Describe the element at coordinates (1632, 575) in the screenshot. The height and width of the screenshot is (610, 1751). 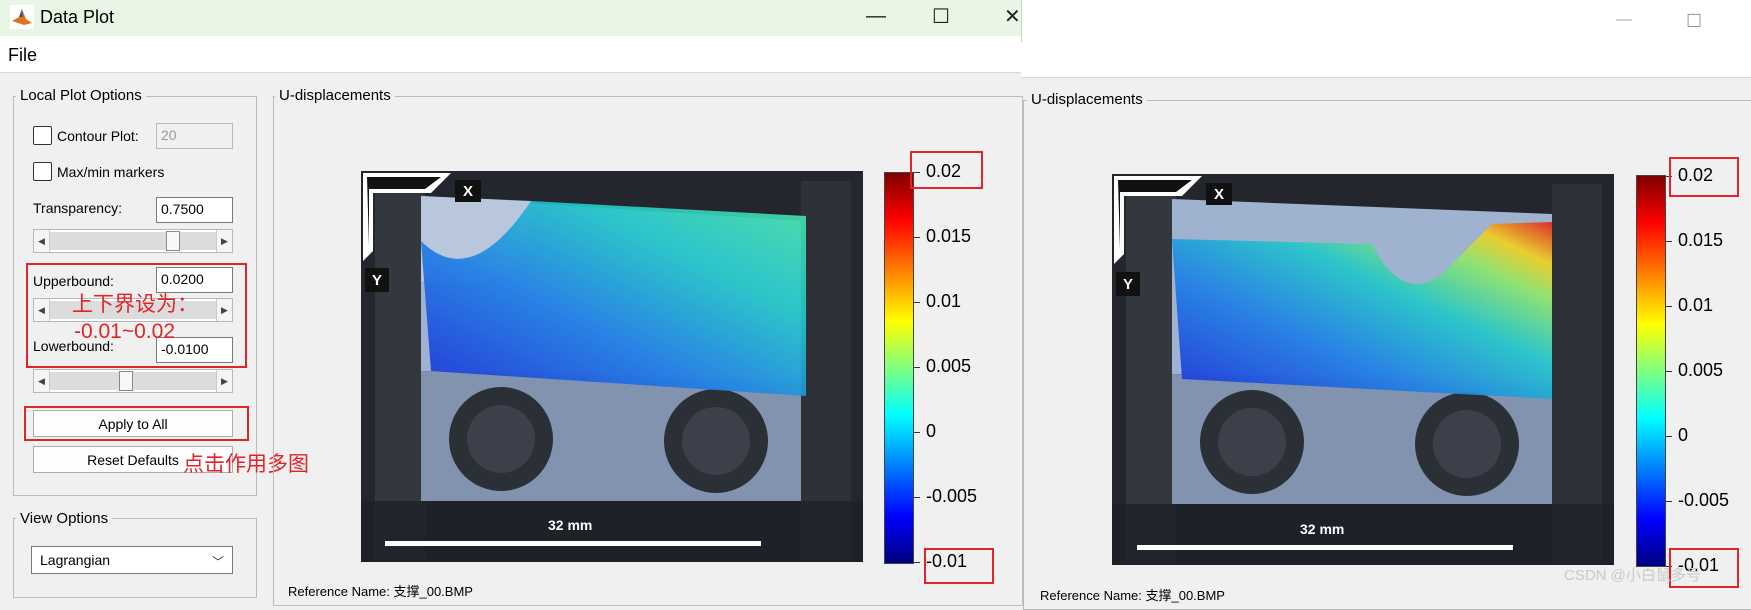
I see `watermark: CSDN @小白鼠多号` at that location.